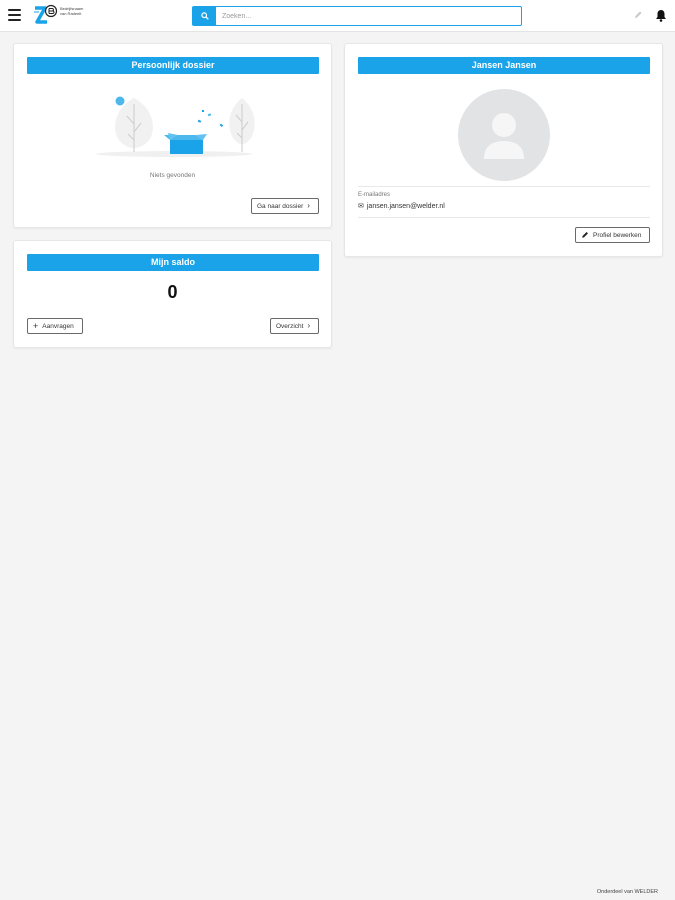 The image size is (675, 900). What do you see at coordinates (72, 11) in the screenshot?
I see `logo-text: Bedrijfsnaam van Radeelt` at bounding box center [72, 11].